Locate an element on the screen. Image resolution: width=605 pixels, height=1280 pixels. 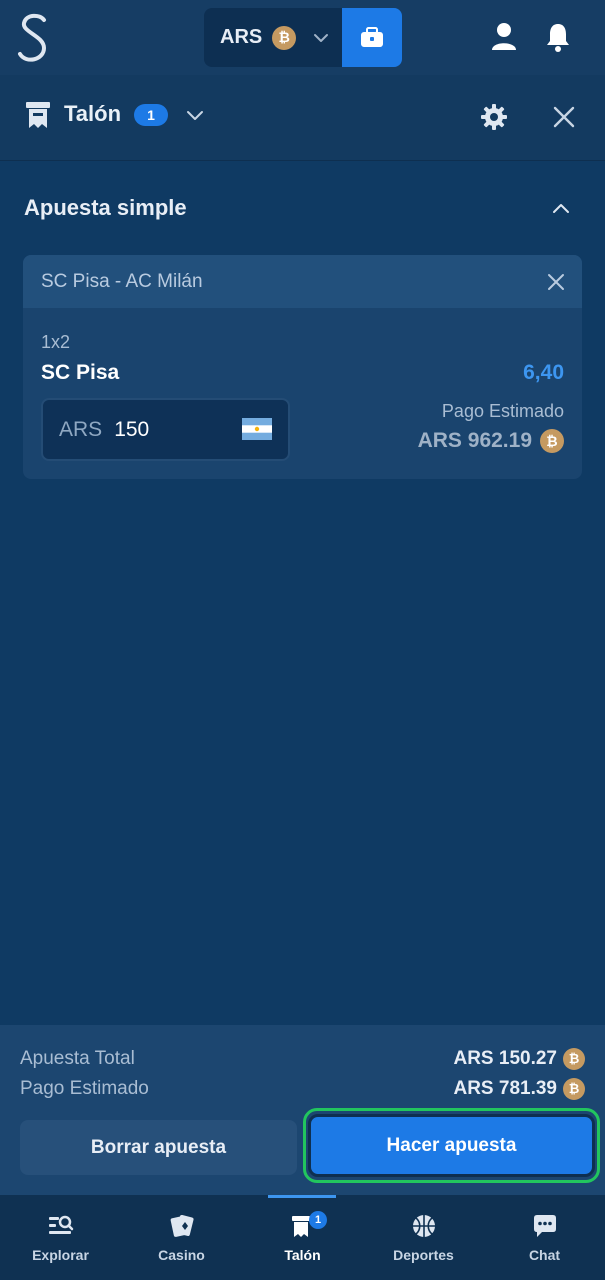
nav-label: Deportes is located at coordinates (423, 1255).